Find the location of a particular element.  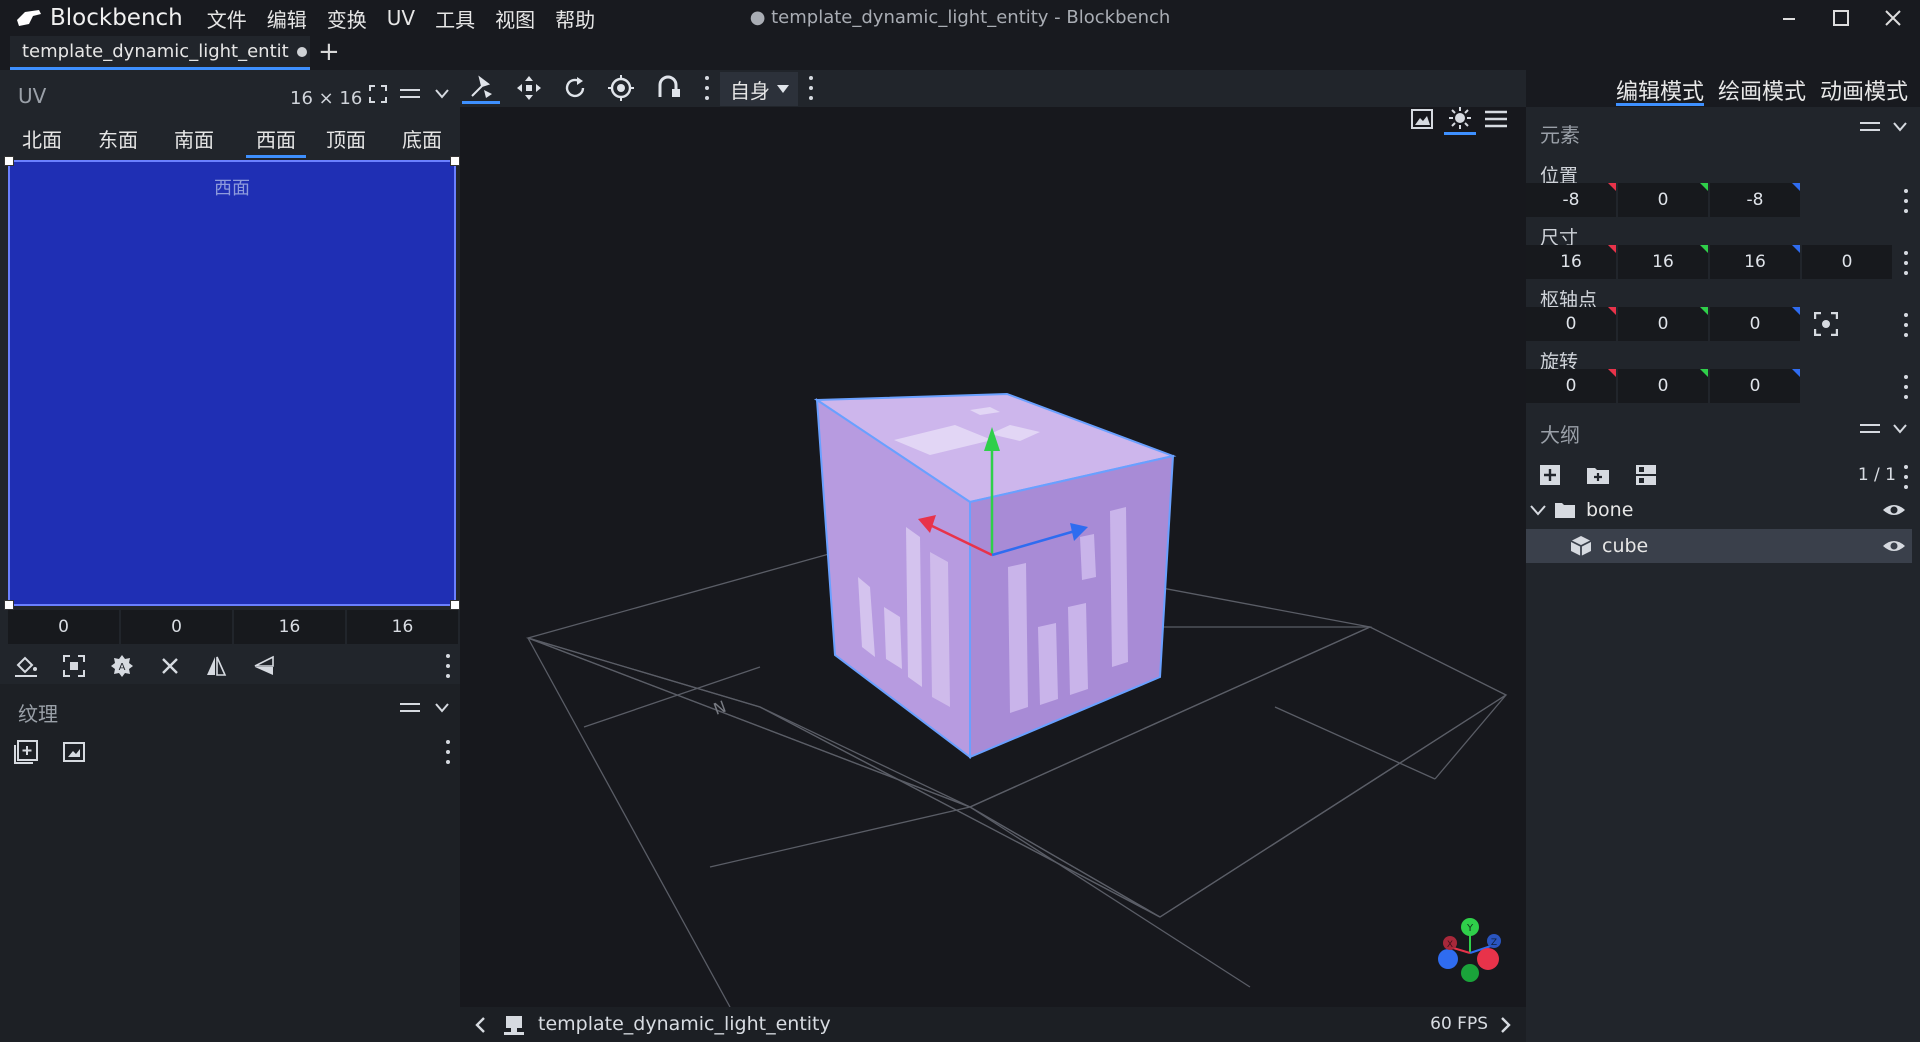

pivot-z-field: 0 is located at coordinates (1755, 324).